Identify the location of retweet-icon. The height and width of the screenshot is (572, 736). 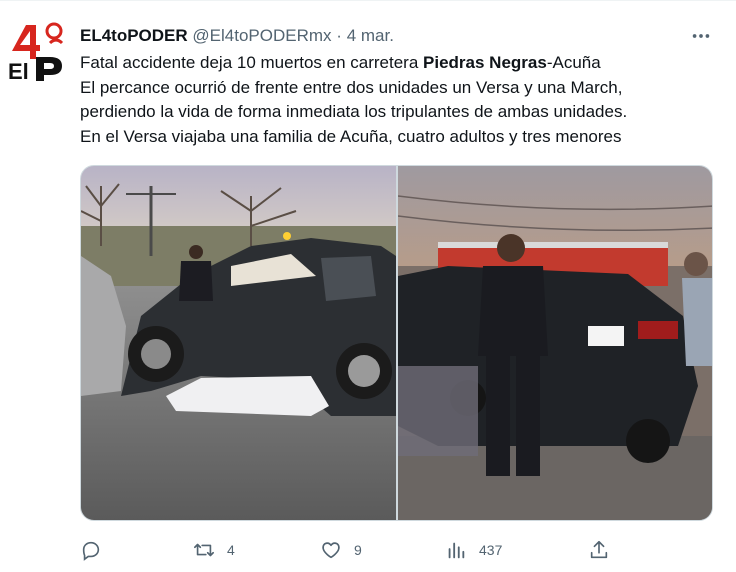
(204, 550).